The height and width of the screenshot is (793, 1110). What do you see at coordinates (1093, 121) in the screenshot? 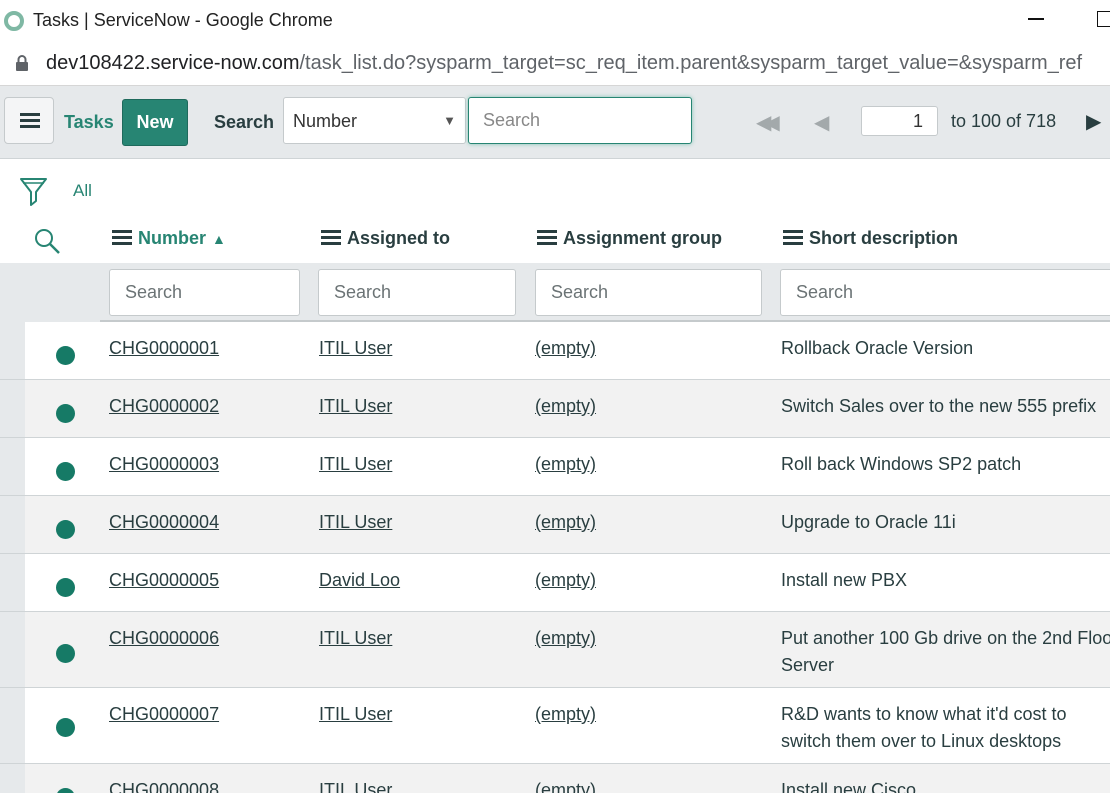
I see `next-page-icon: ▶` at bounding box center [1093, 121].